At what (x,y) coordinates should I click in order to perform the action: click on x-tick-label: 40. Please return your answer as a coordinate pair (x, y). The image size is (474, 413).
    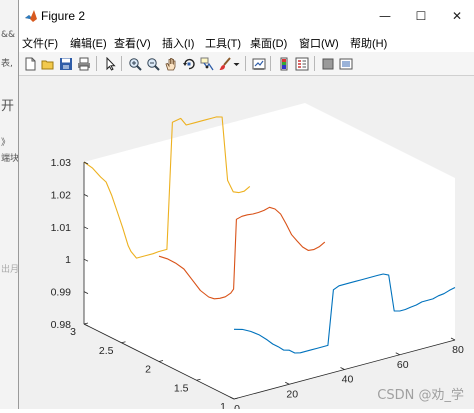
    Looking at the image, I should click on (348, 380).